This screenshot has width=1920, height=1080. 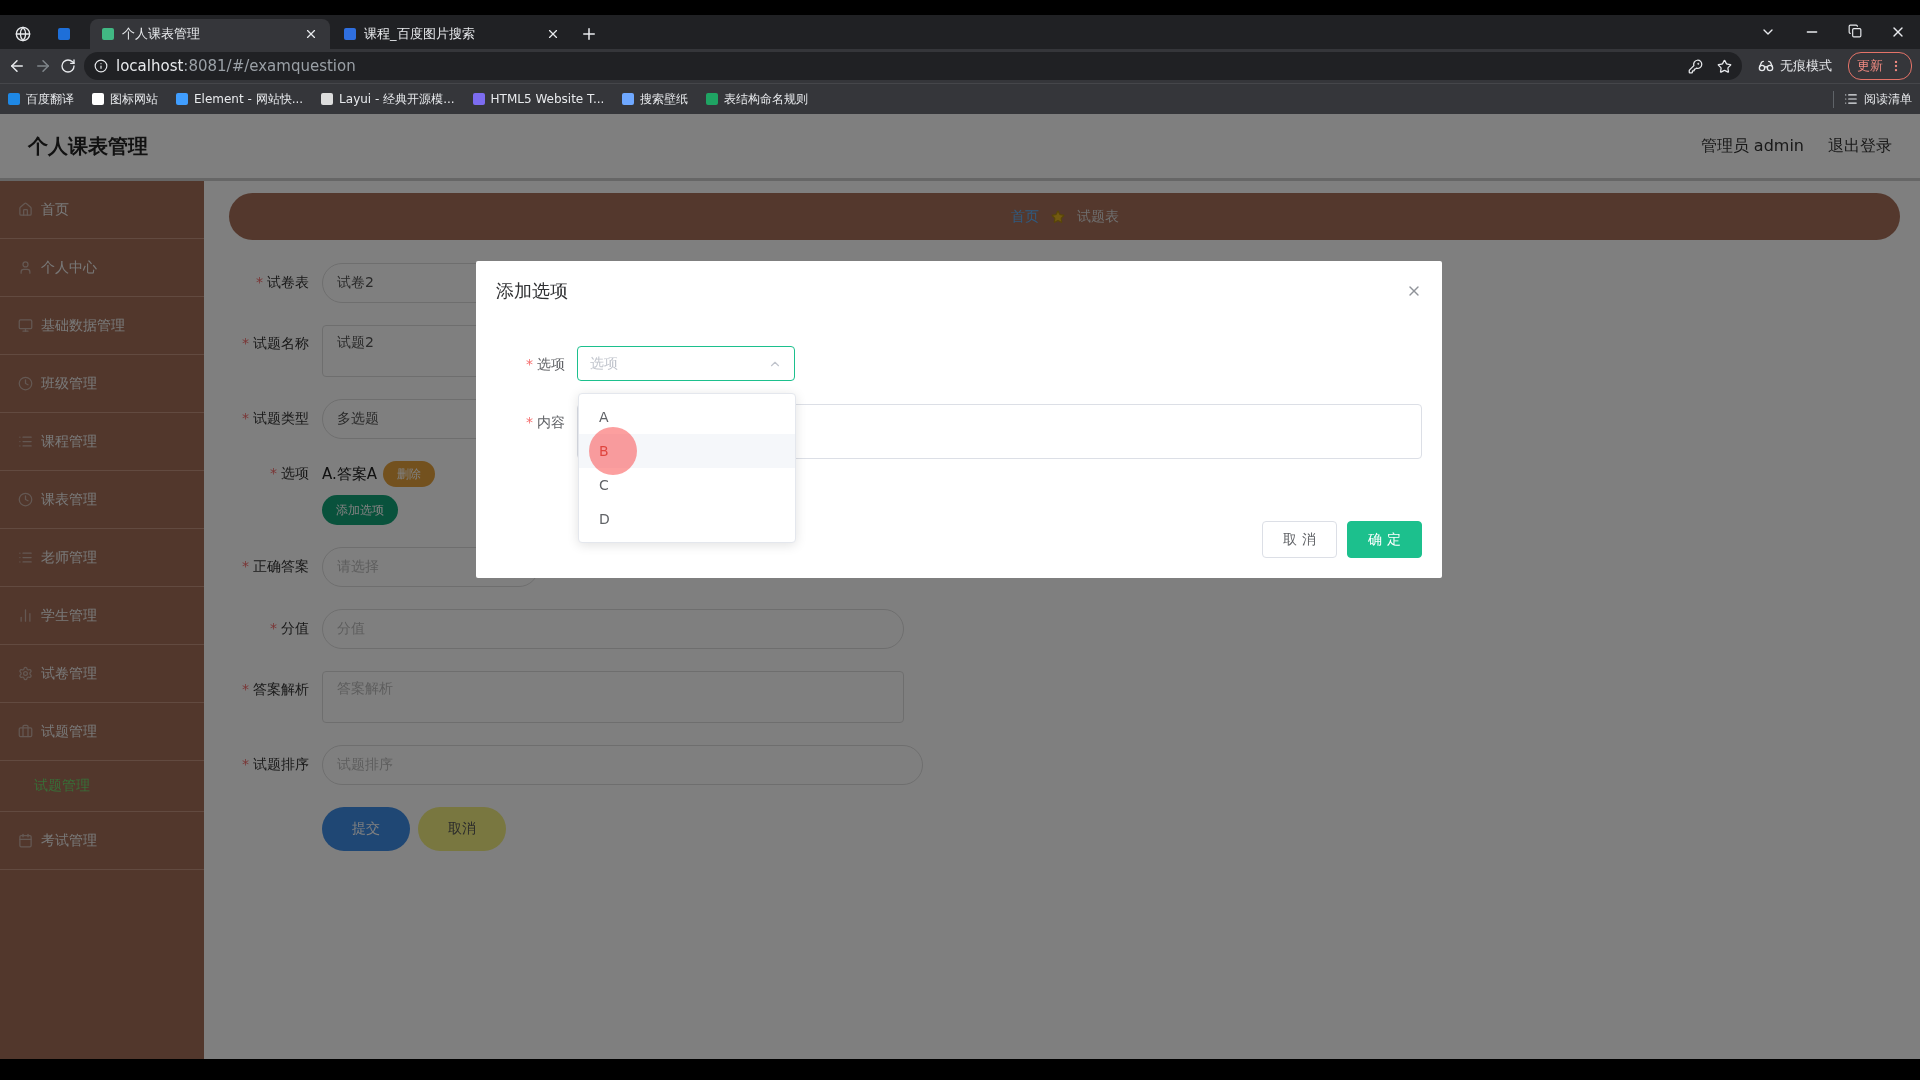 I want to click on restore-icon, so click(x=1855, y=31).